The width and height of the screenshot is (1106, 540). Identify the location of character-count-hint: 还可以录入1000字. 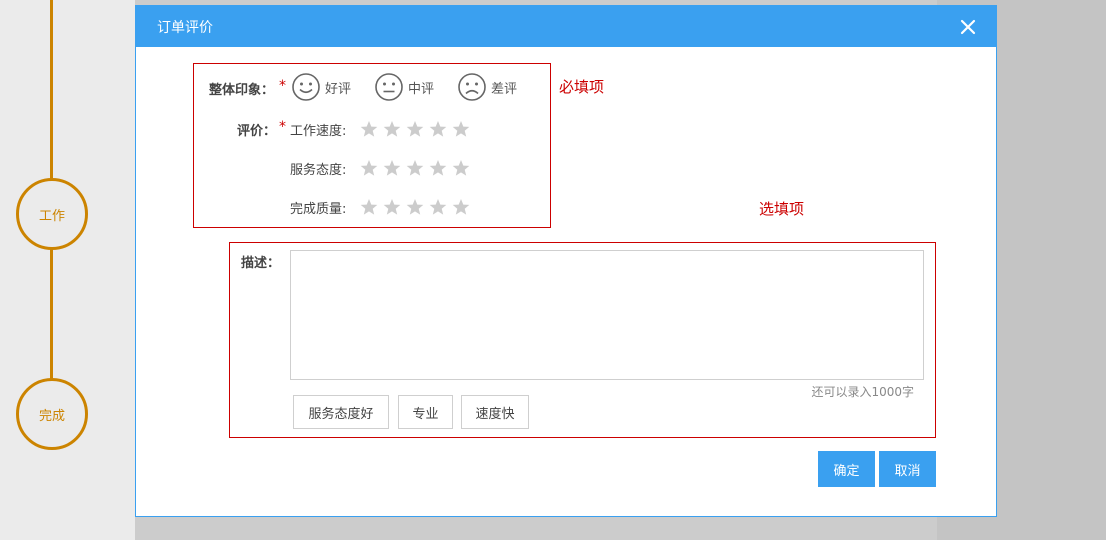
(862, 392).